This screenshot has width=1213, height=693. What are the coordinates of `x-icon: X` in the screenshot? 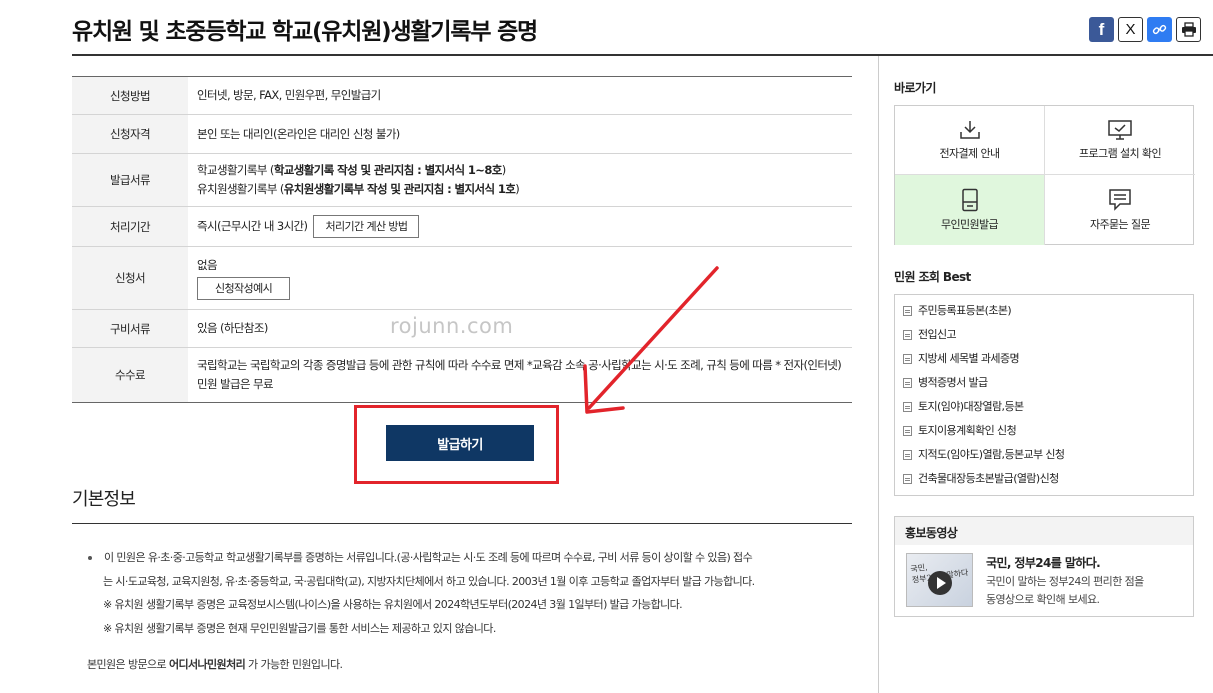 It's located at (1130, 29).